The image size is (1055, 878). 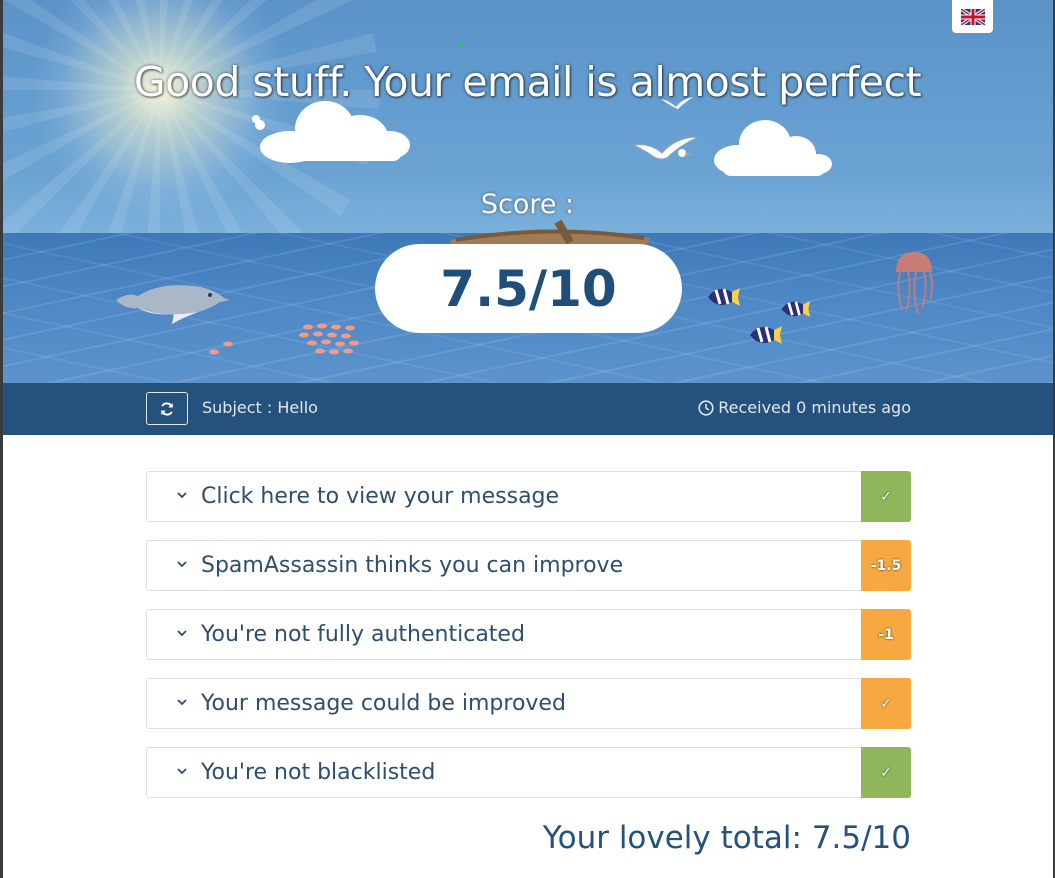 I want to click on status-dot, so click(x=462, y=45).